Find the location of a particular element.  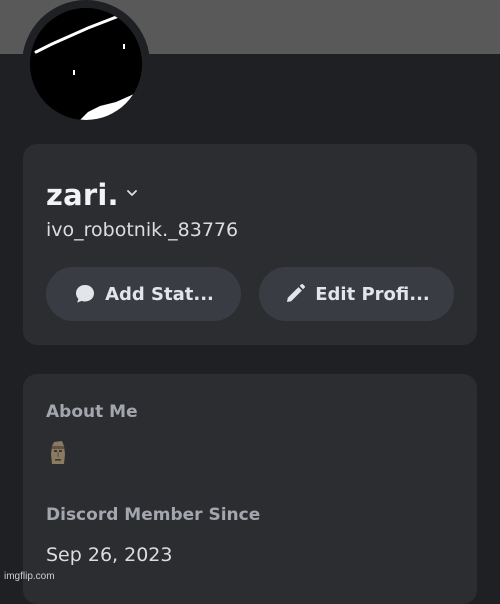

display-name: zari. is located at coordinates (82, 195).